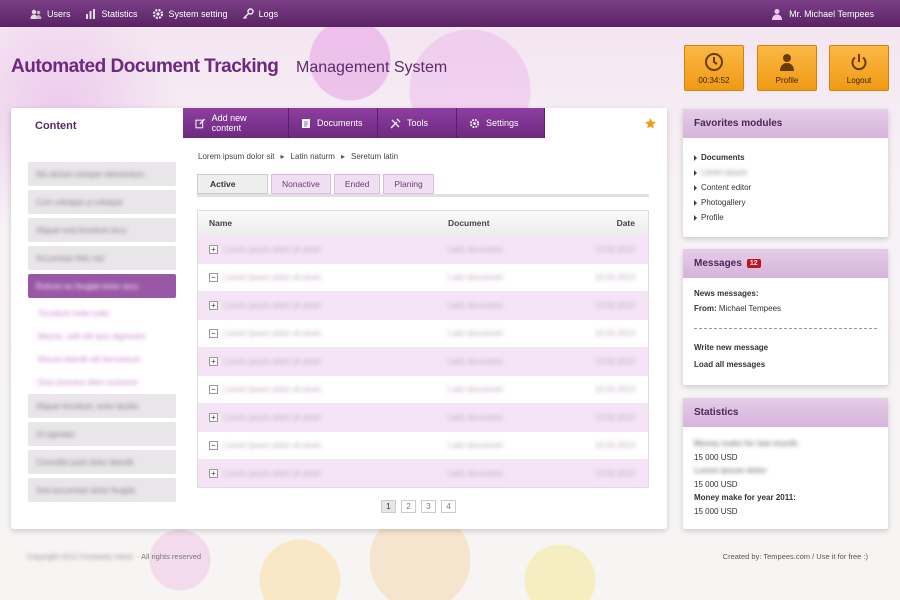 The height and width of the screenshot is (600, 900). What do you see at coordinates (746, 443) in the screenshot?
I see `stat-label: Money make for last month` at bounding box center [746, 443].